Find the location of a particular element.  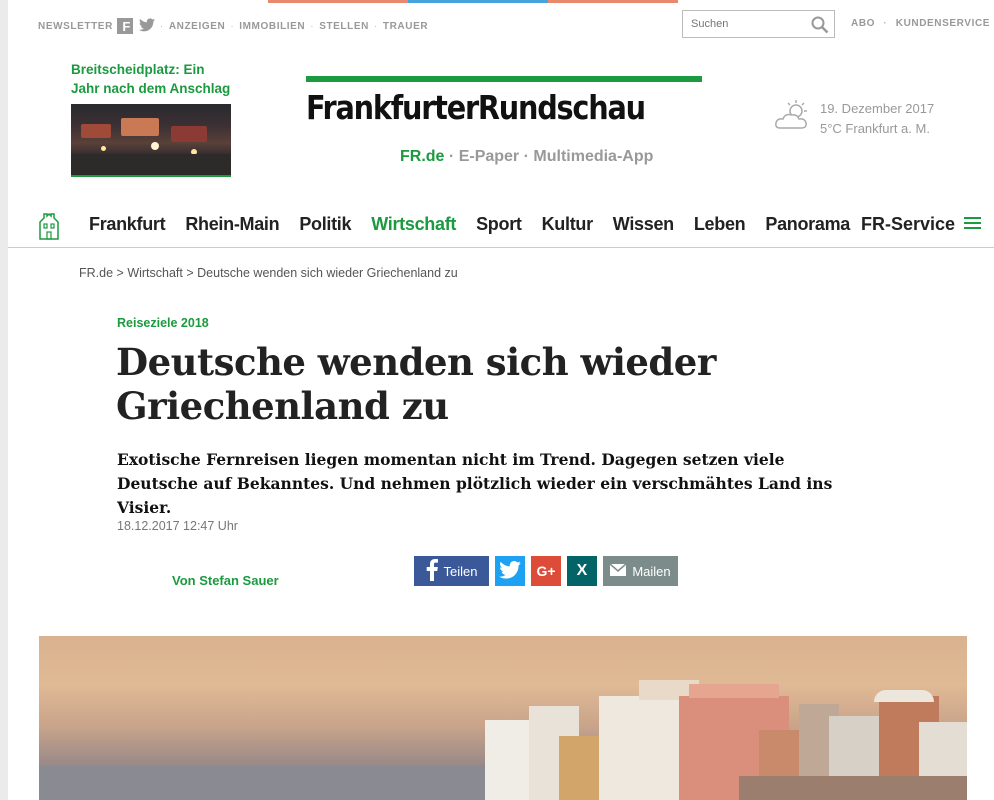

nav-item-kultur: Kultur is located at coordinates (568, 224).